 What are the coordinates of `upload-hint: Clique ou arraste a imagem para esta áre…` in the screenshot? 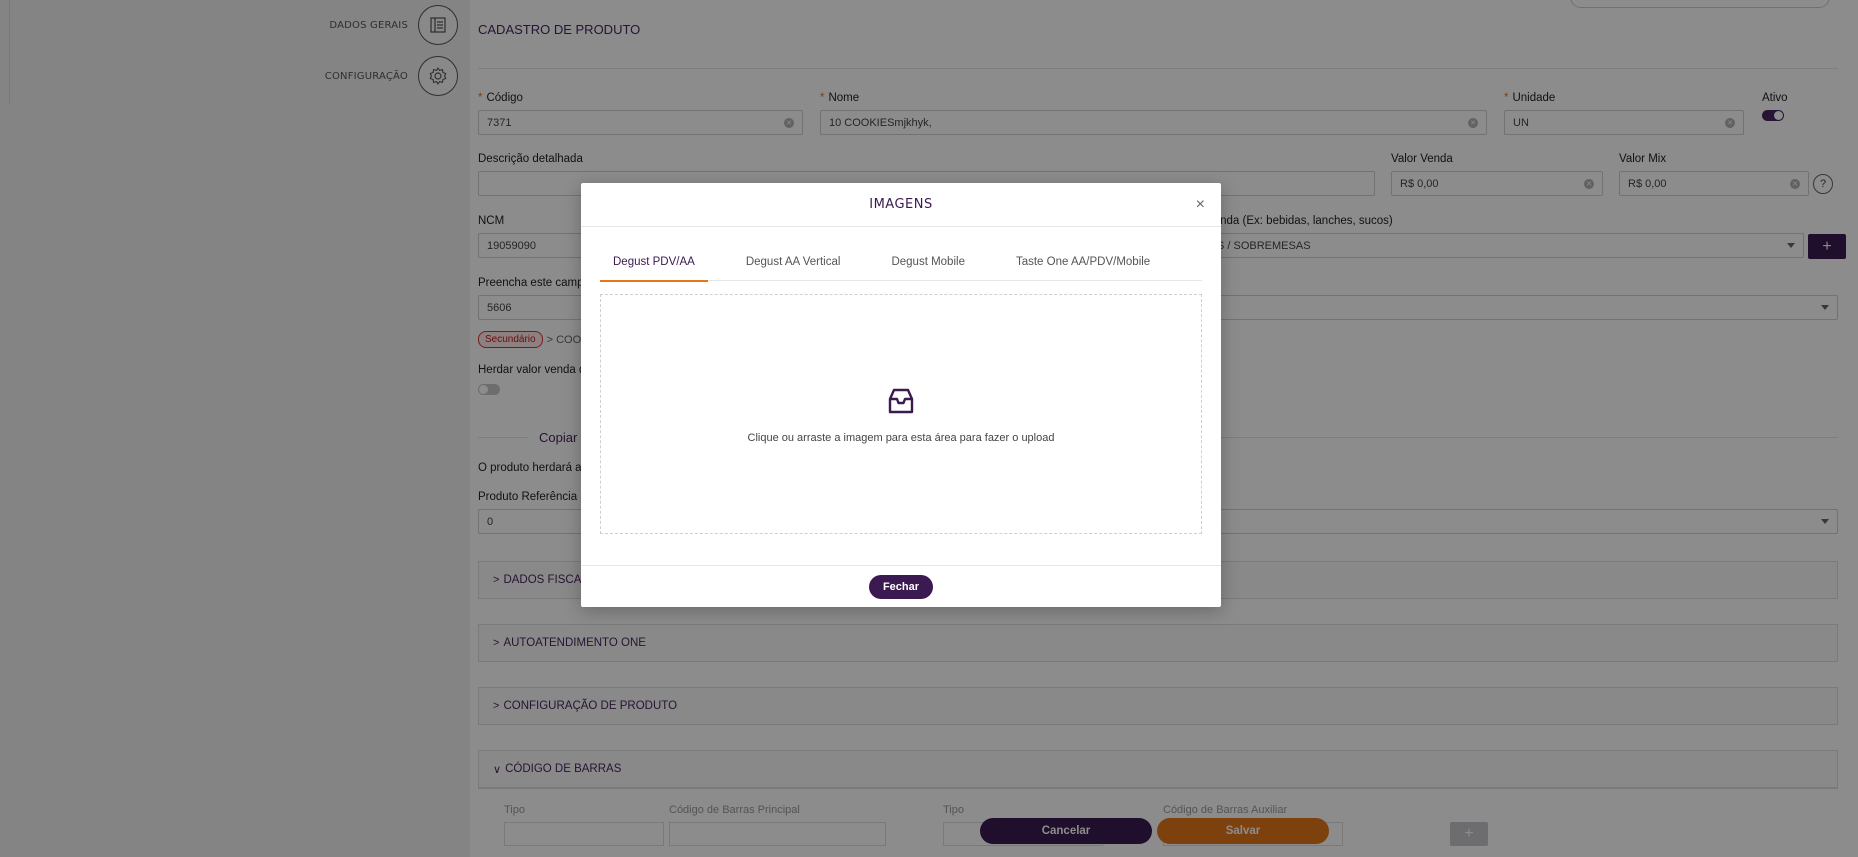 It's located at (901, 437).